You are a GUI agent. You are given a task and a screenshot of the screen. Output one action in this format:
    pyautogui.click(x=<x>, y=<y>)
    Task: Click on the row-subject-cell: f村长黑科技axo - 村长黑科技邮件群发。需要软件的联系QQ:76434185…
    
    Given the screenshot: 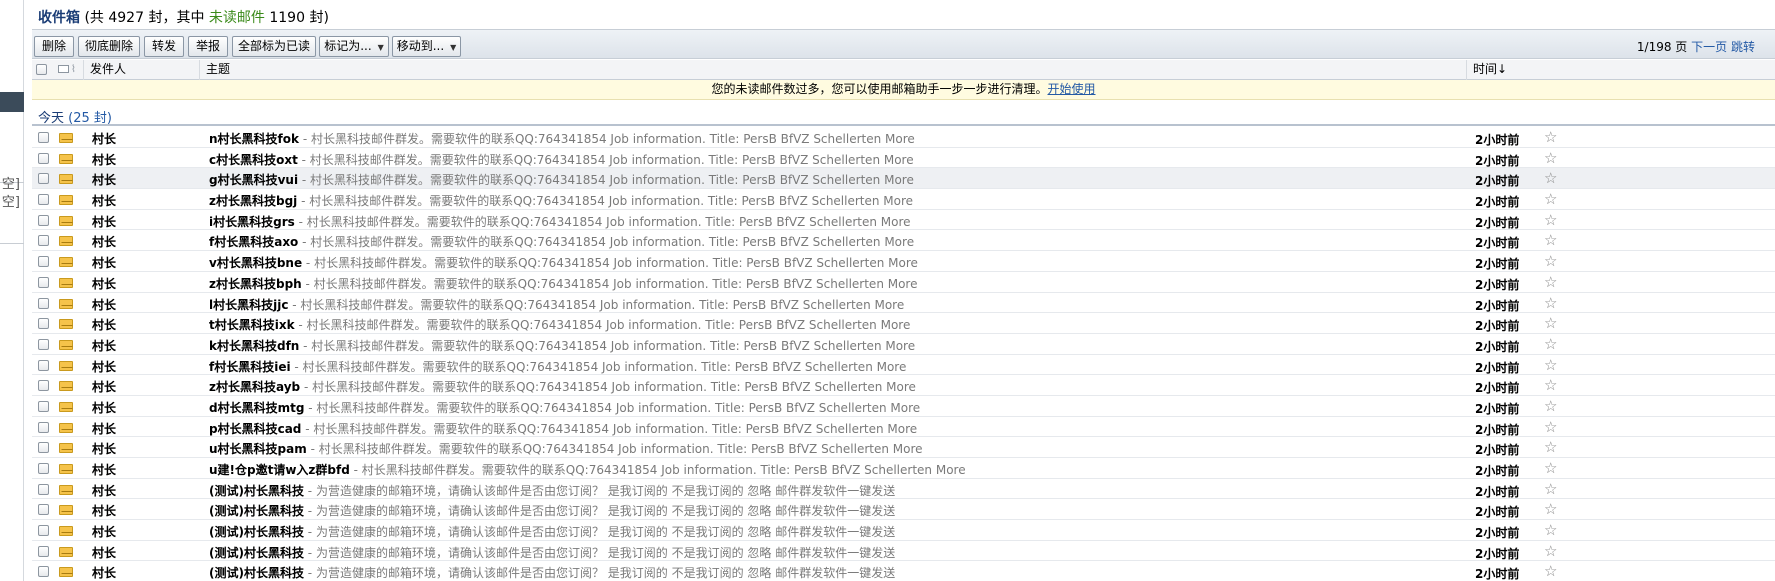 What is the action you would take?
    pyautogui.click(x=829, y=241)
    